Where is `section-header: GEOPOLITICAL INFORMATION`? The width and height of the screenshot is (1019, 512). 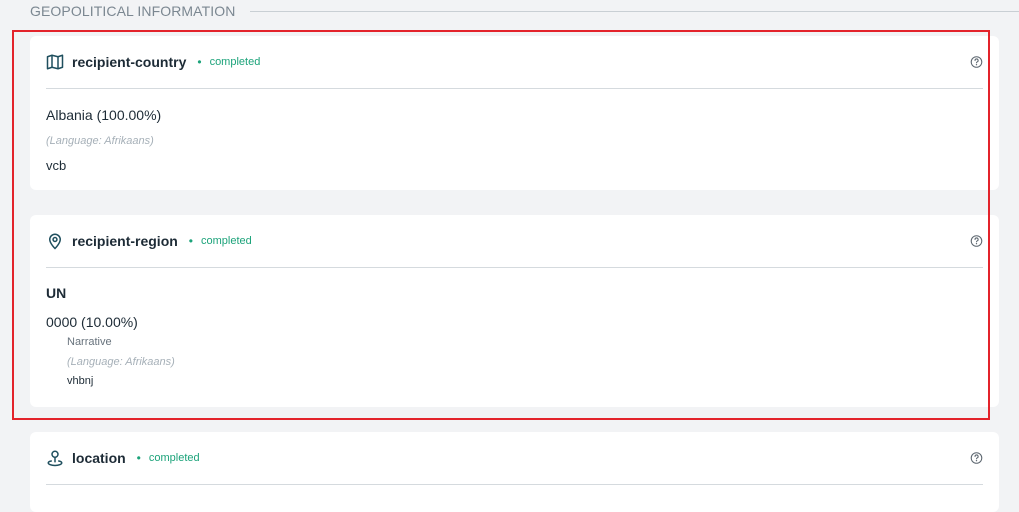 section-header: GEOPOLITICAL INFORMATION is located at coordinates (524, 11).